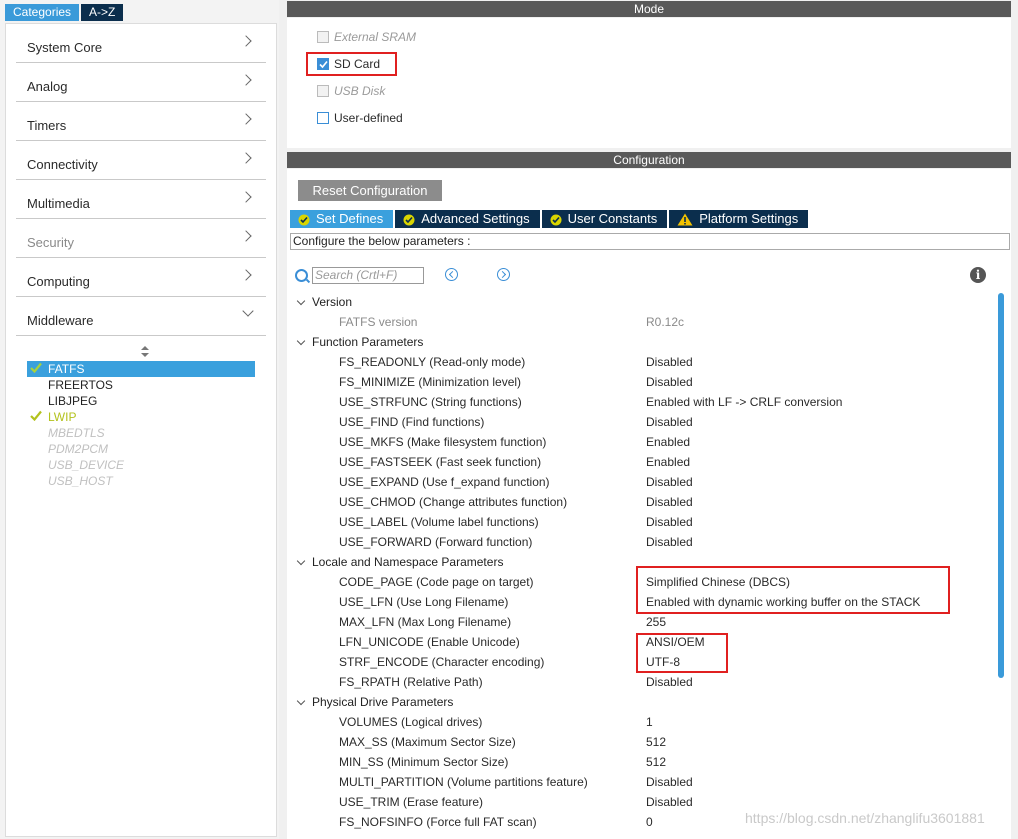 The height and width of the screenshot is (839, 1018). I want to click on group-label: Version, so click(332, 302).